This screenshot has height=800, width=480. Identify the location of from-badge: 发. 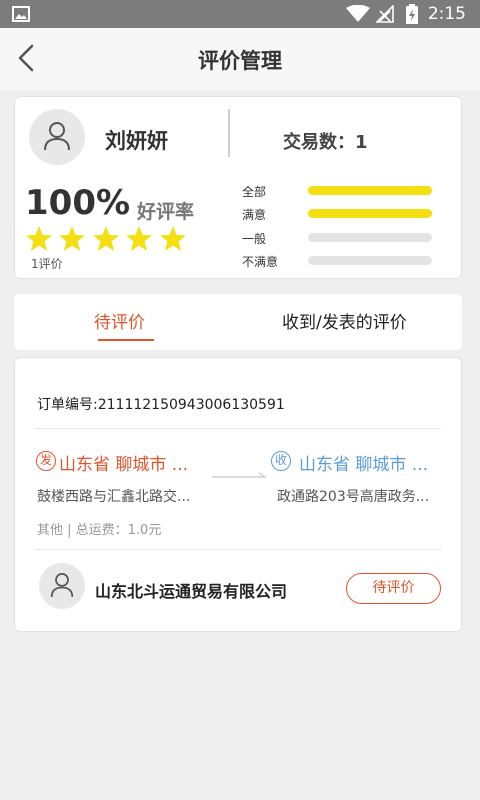
(46, 461).